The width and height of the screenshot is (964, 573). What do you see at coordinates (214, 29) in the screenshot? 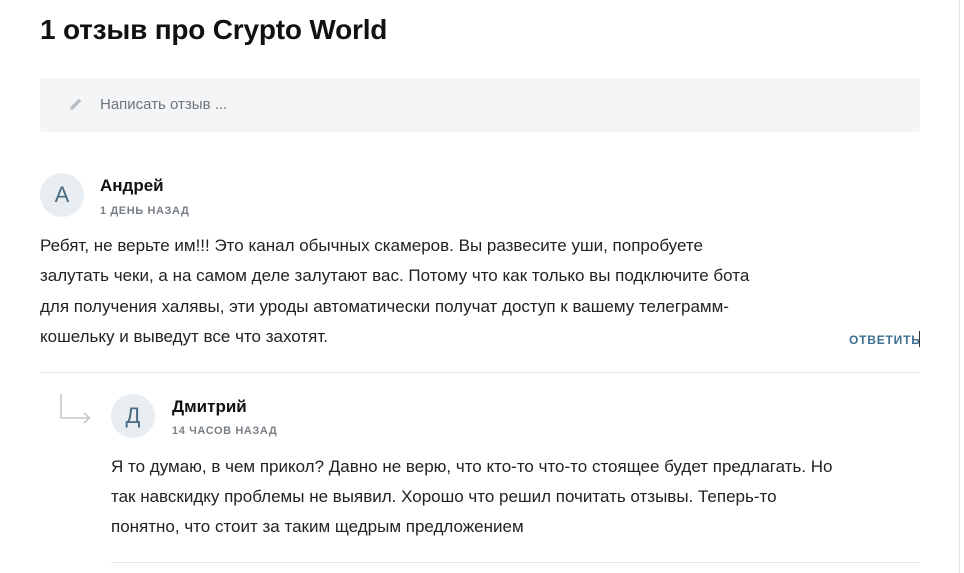
I see `page-title: 1 отзыв про Crypto World` at bounding box center [214, 29].